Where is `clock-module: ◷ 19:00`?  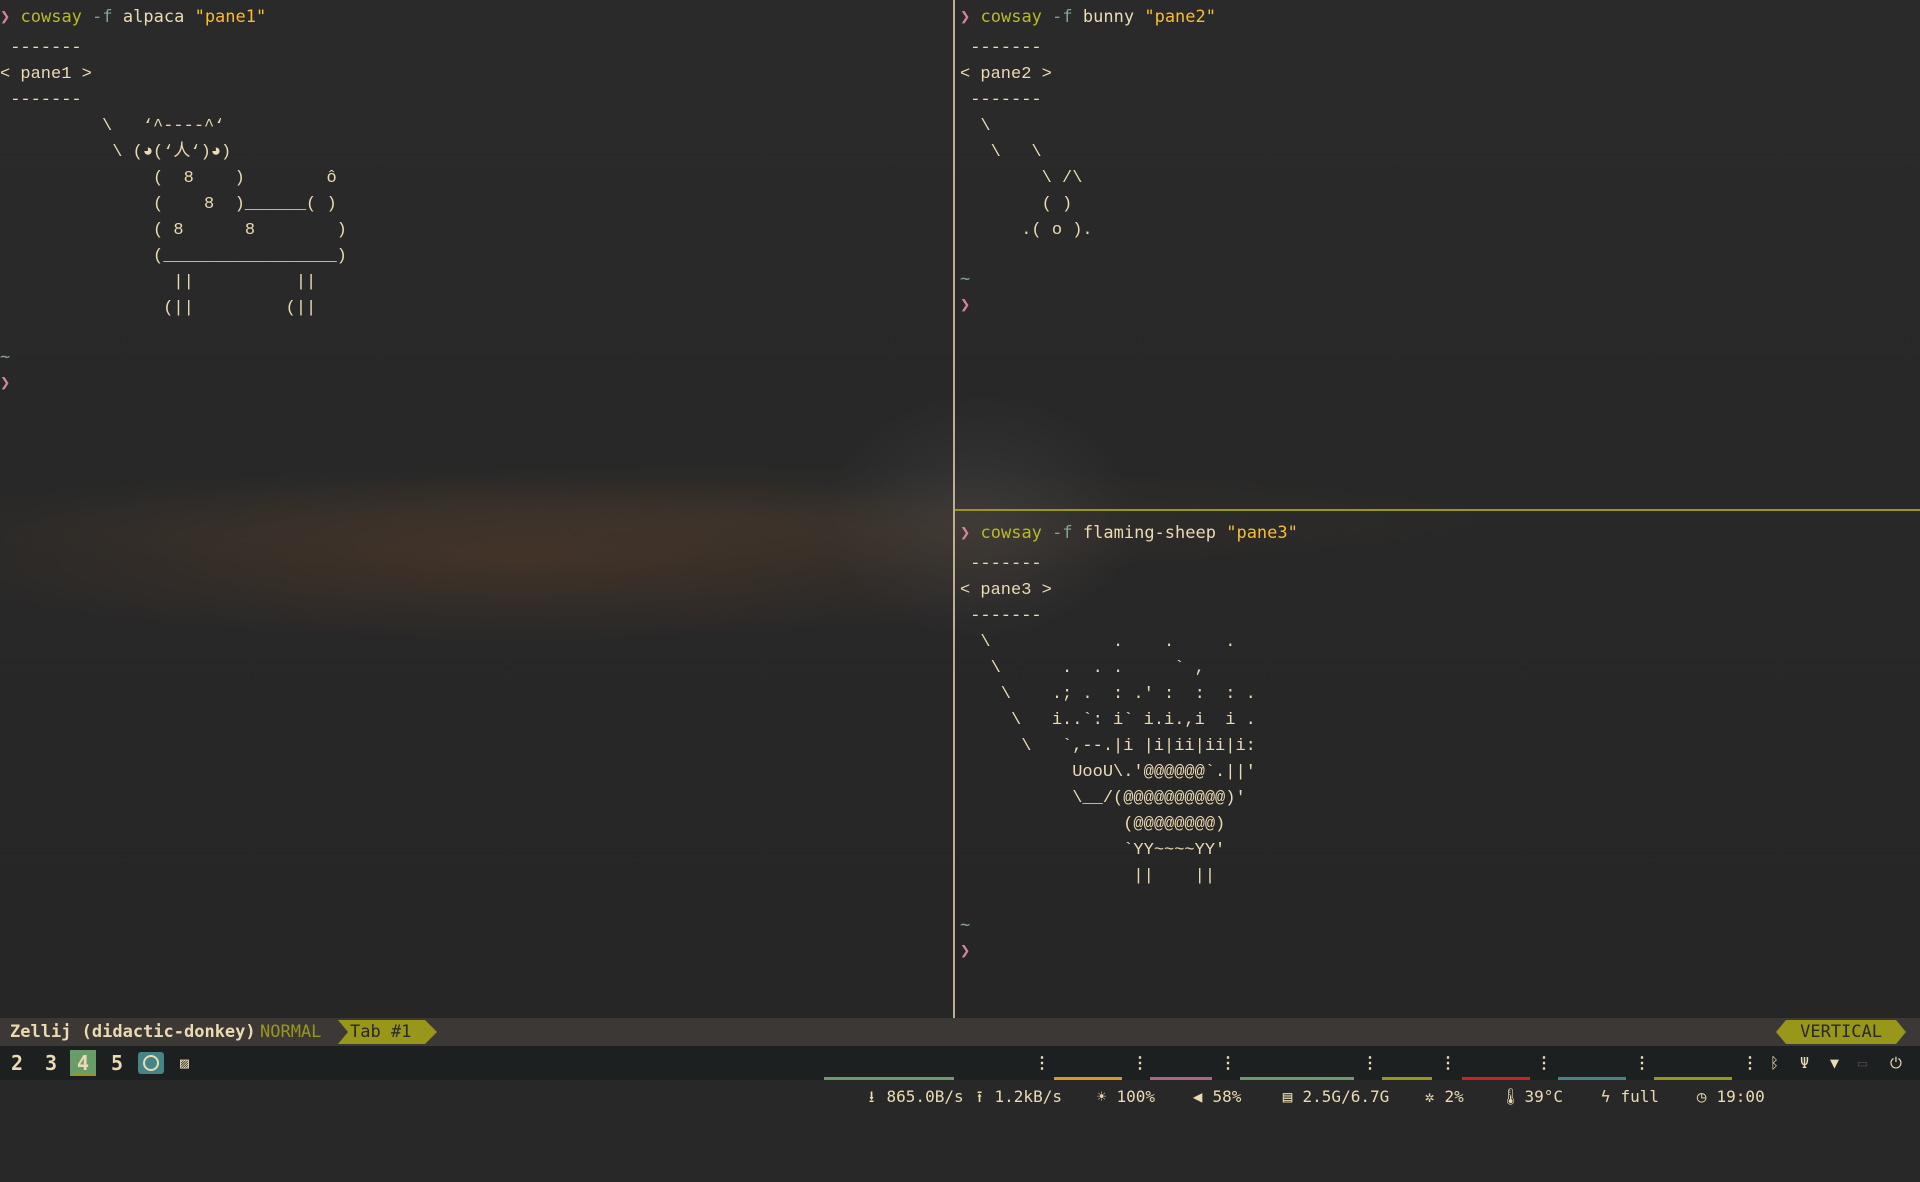
clock-module: ◷ 19:00 is located at coordinates (1709, 1076).